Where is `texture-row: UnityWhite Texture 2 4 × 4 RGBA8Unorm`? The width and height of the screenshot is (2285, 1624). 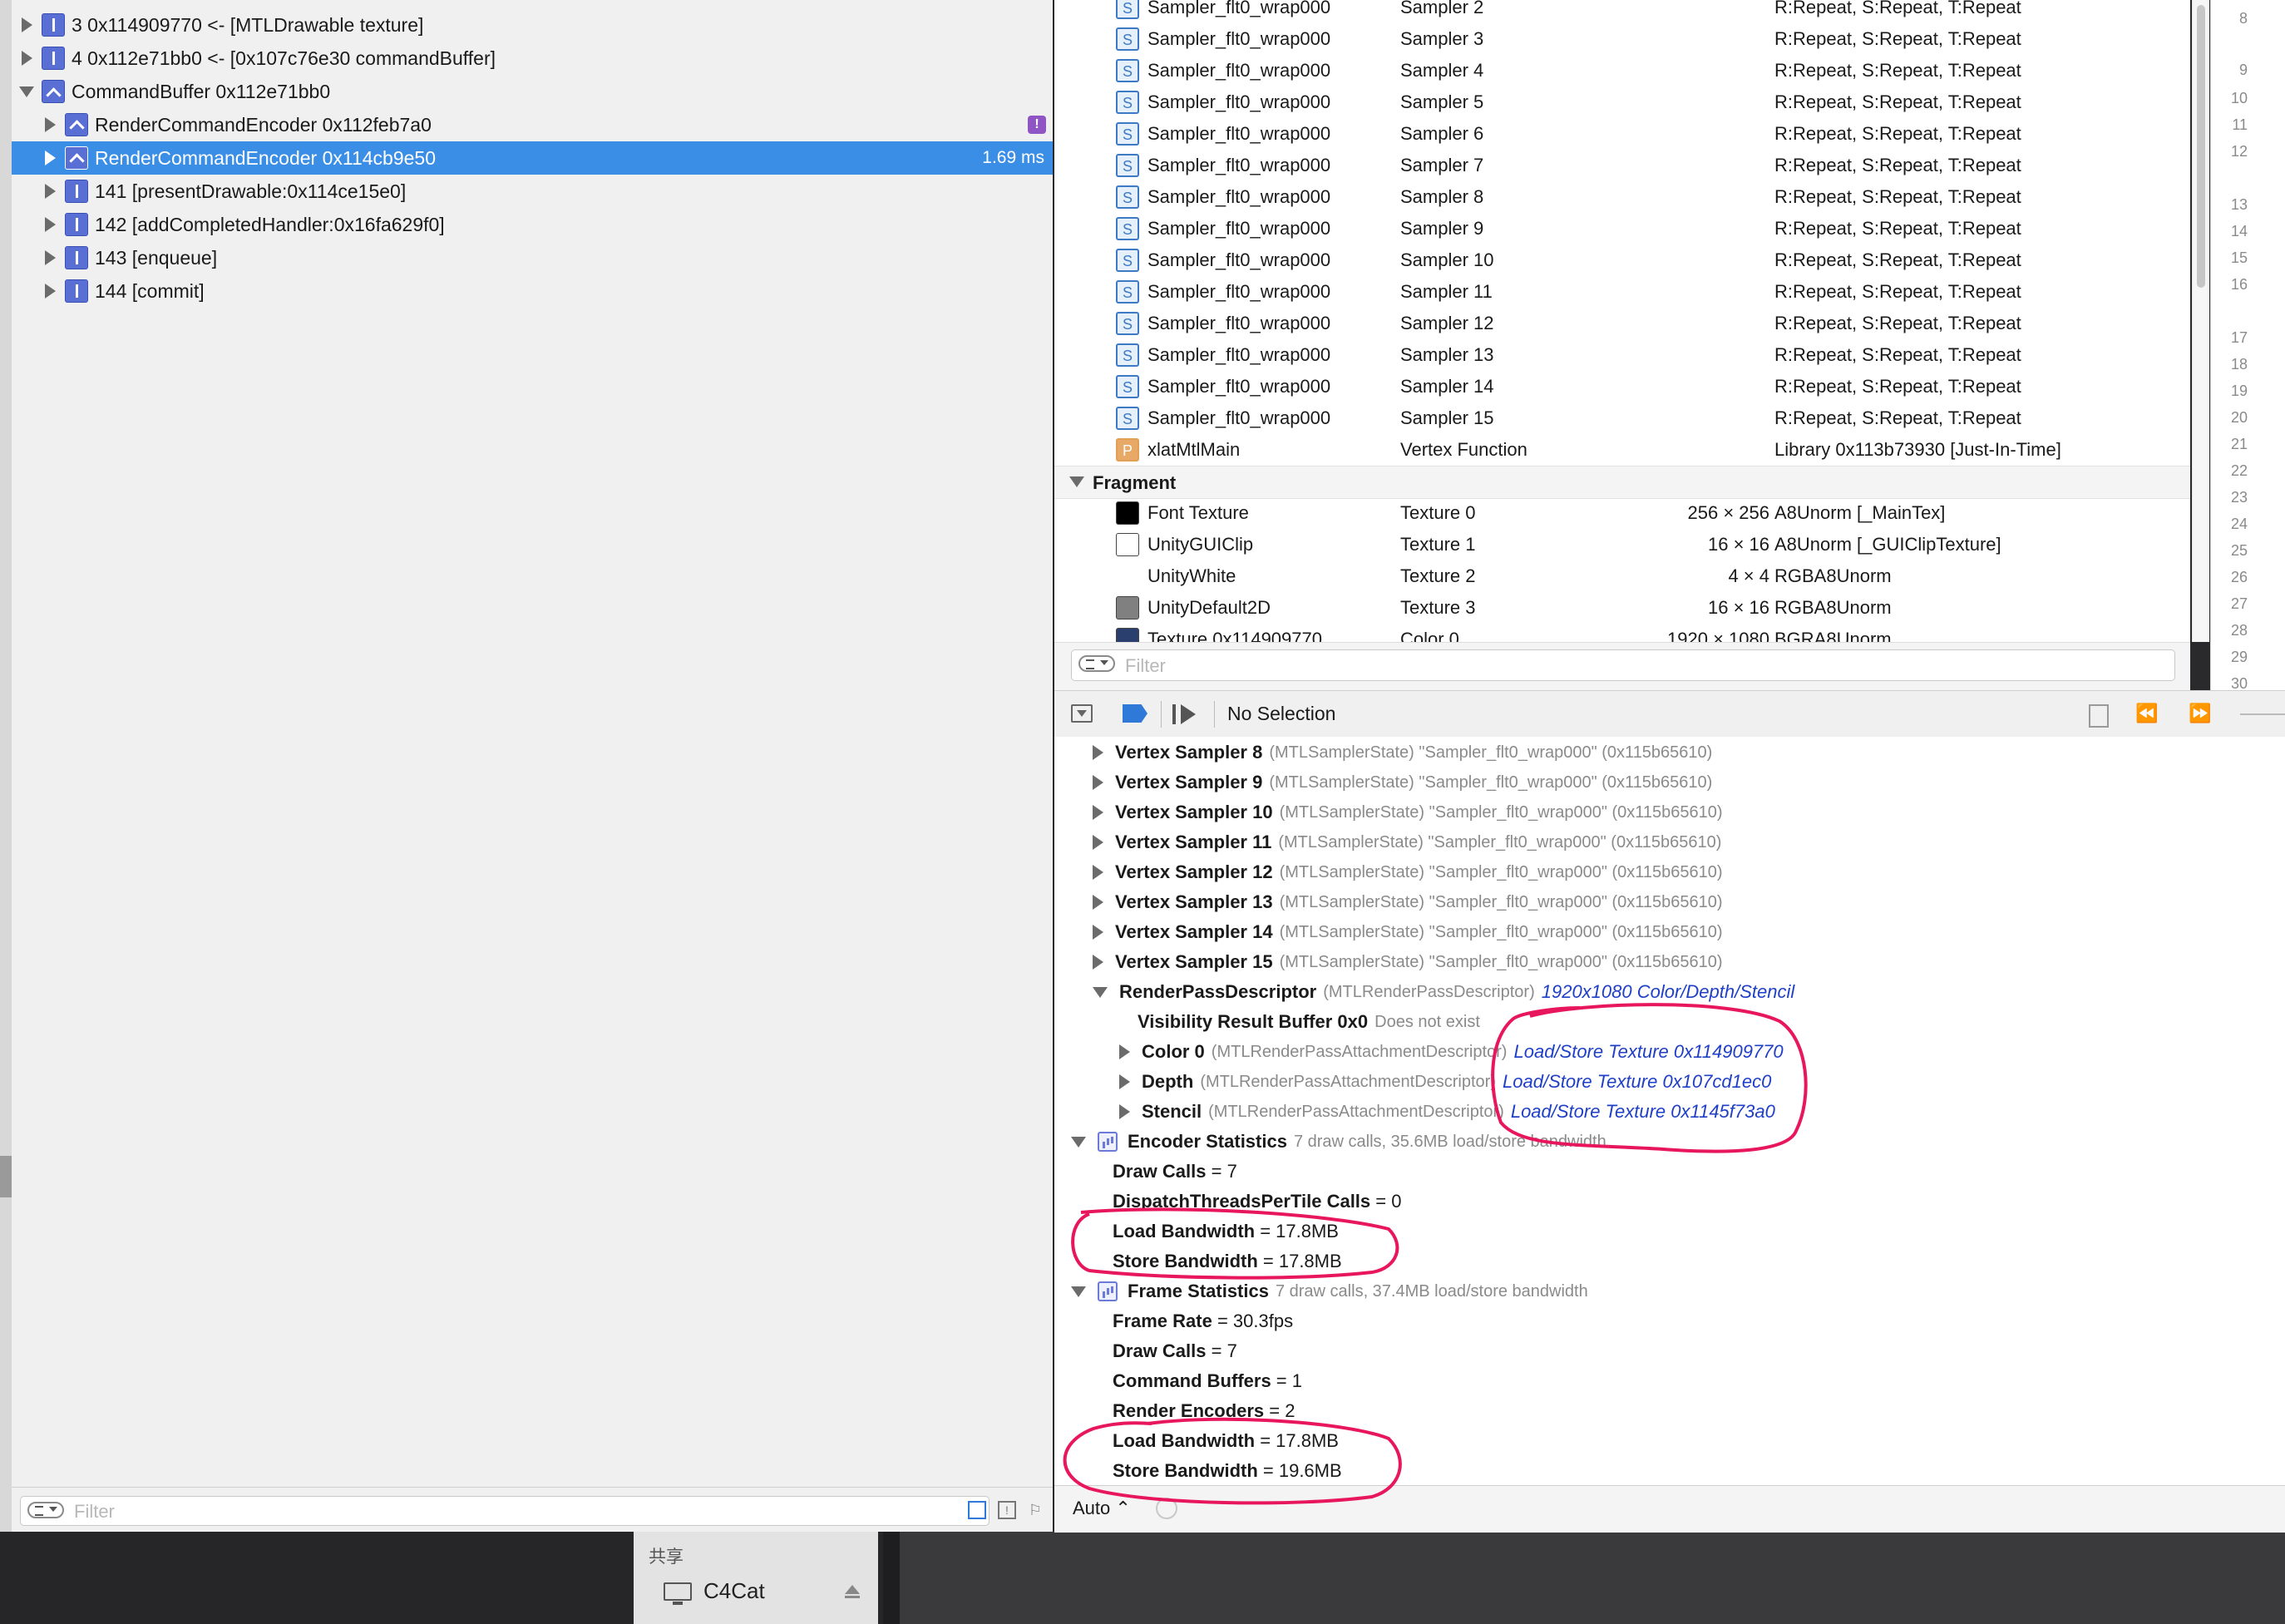 texture-row: UnityWhite Texture 2 4 × 4 RGBA8Unorm is located at coordinates (1622, 576).